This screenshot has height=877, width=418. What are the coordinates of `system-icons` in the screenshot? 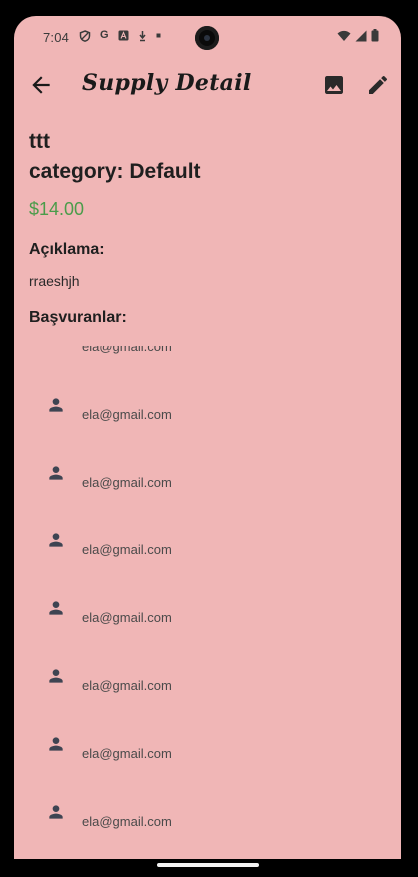 It's located at (358, 35).